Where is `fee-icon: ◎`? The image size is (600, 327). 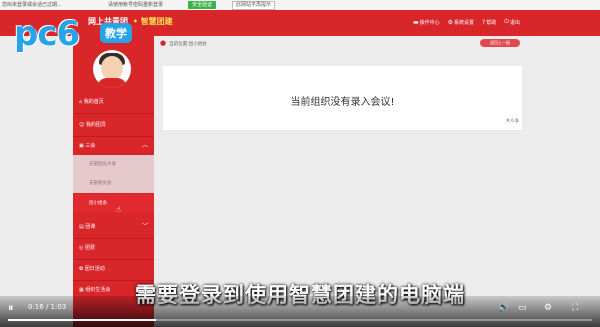 fee-icon: ◎ is located at coordinates (81, 248).